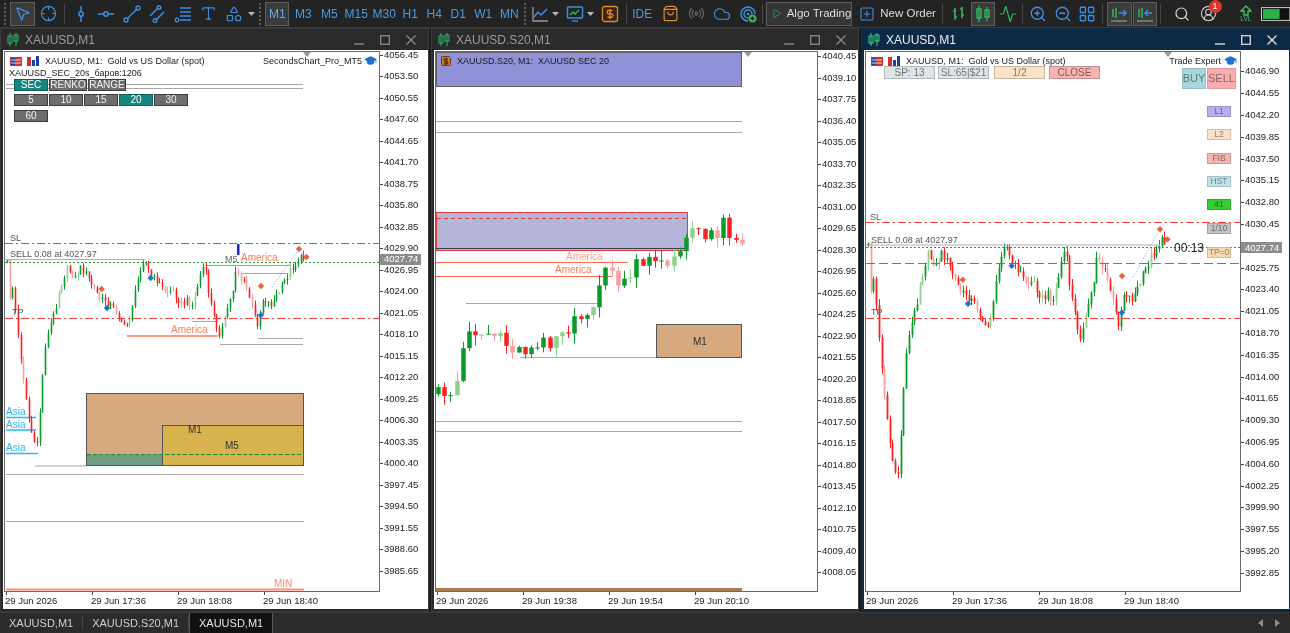  What do you see at coordinates (329, 13) in the screenshot?
I see `timeframe-button: M5` at bounding box center [329, 13].